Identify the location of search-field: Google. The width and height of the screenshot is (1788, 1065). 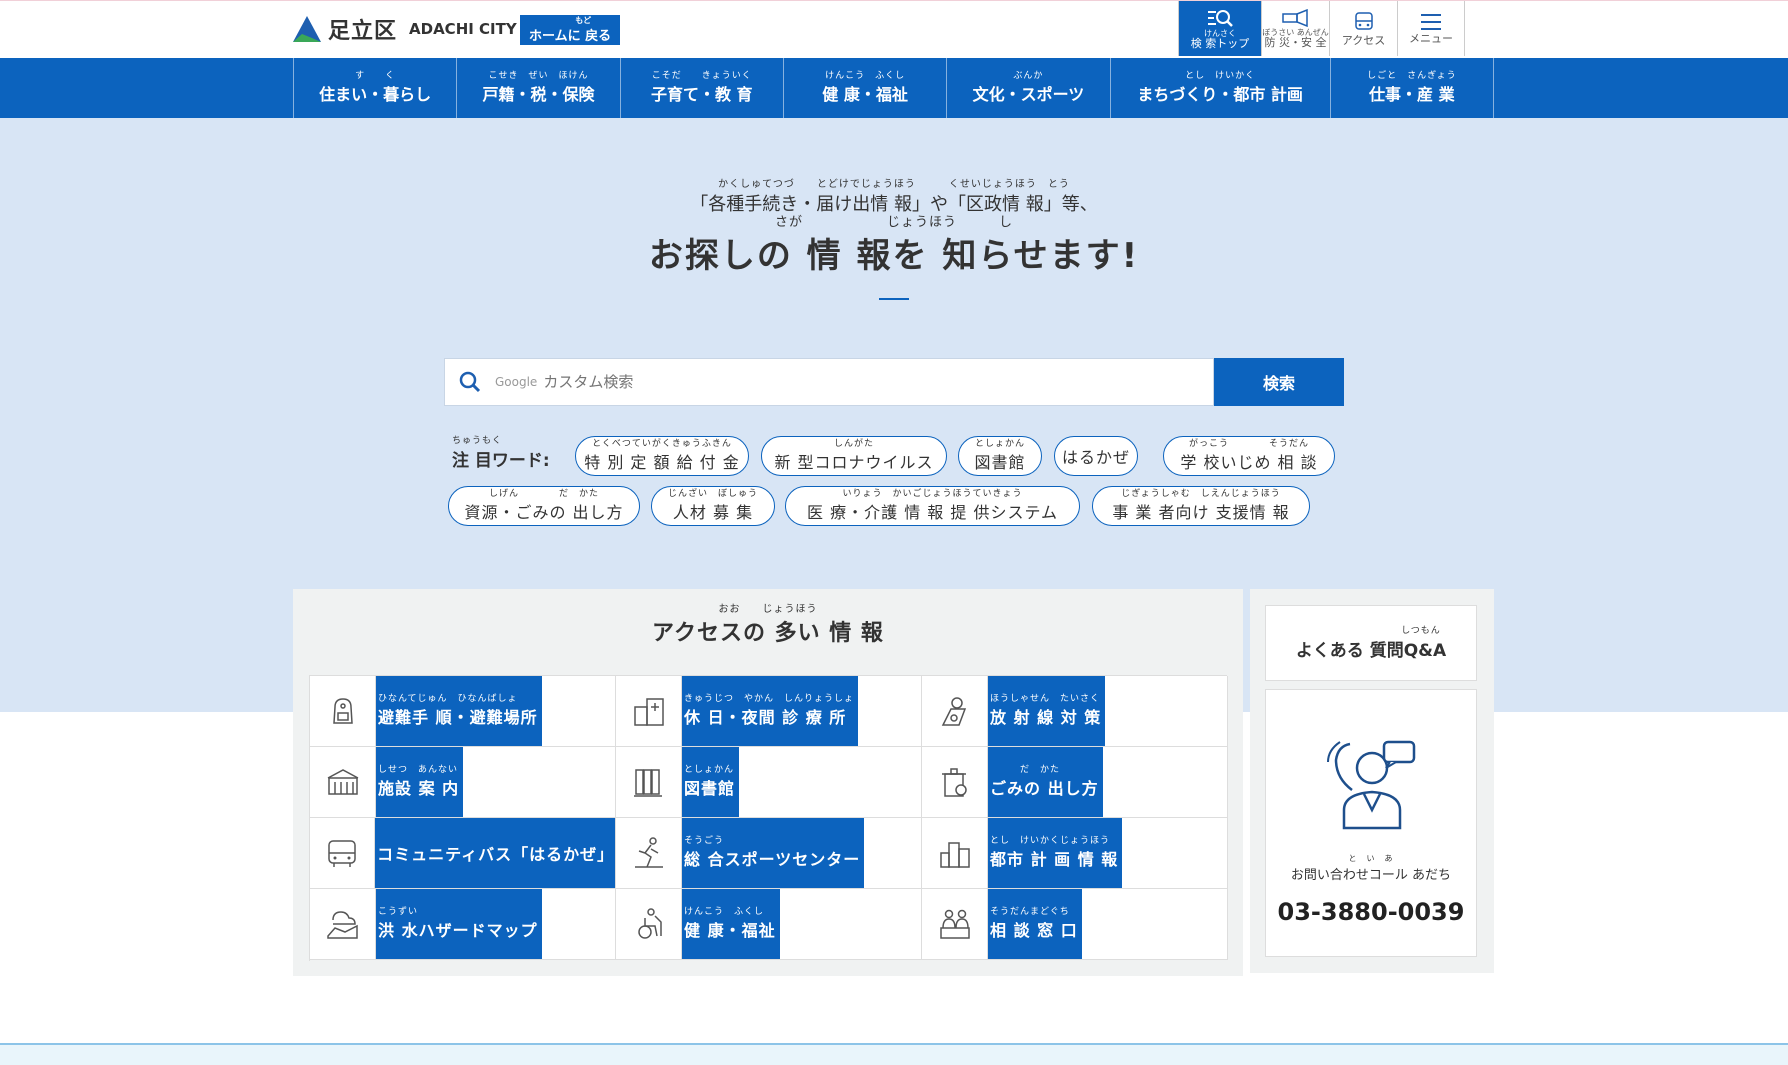
(829, 382).